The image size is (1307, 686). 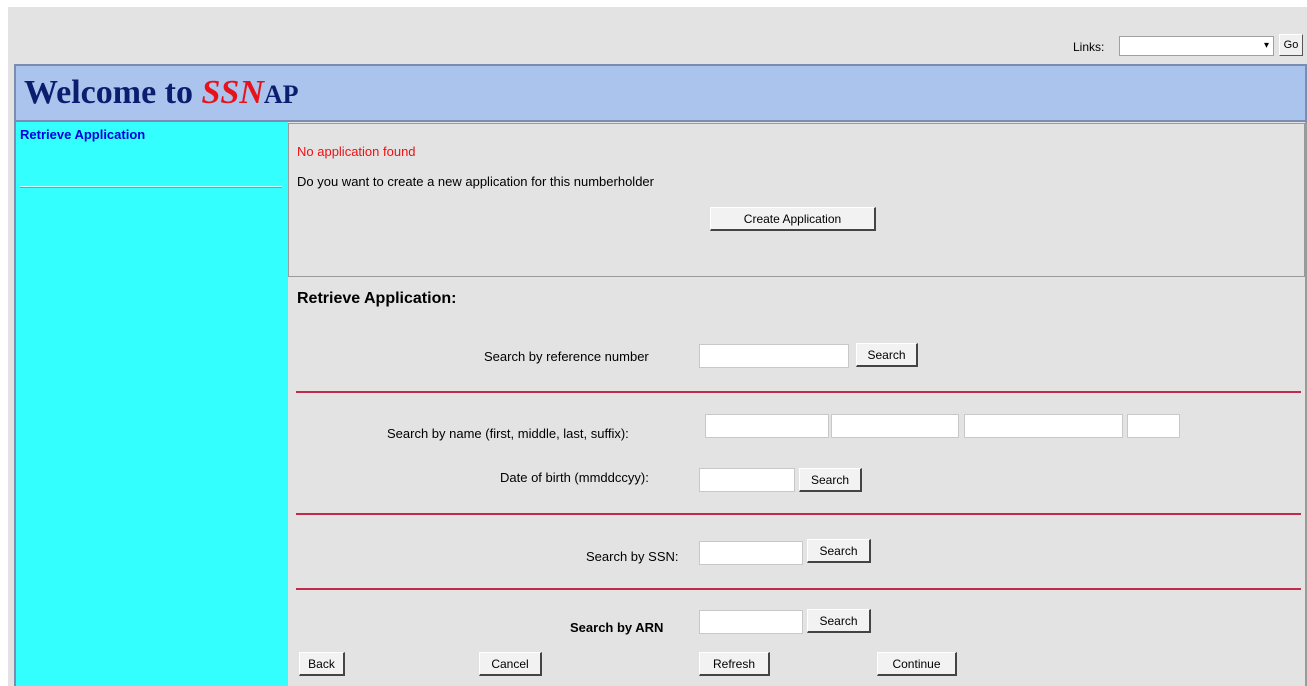 I want to click on app-header: Welcome to SSNAP, so click(x=660, y=93).